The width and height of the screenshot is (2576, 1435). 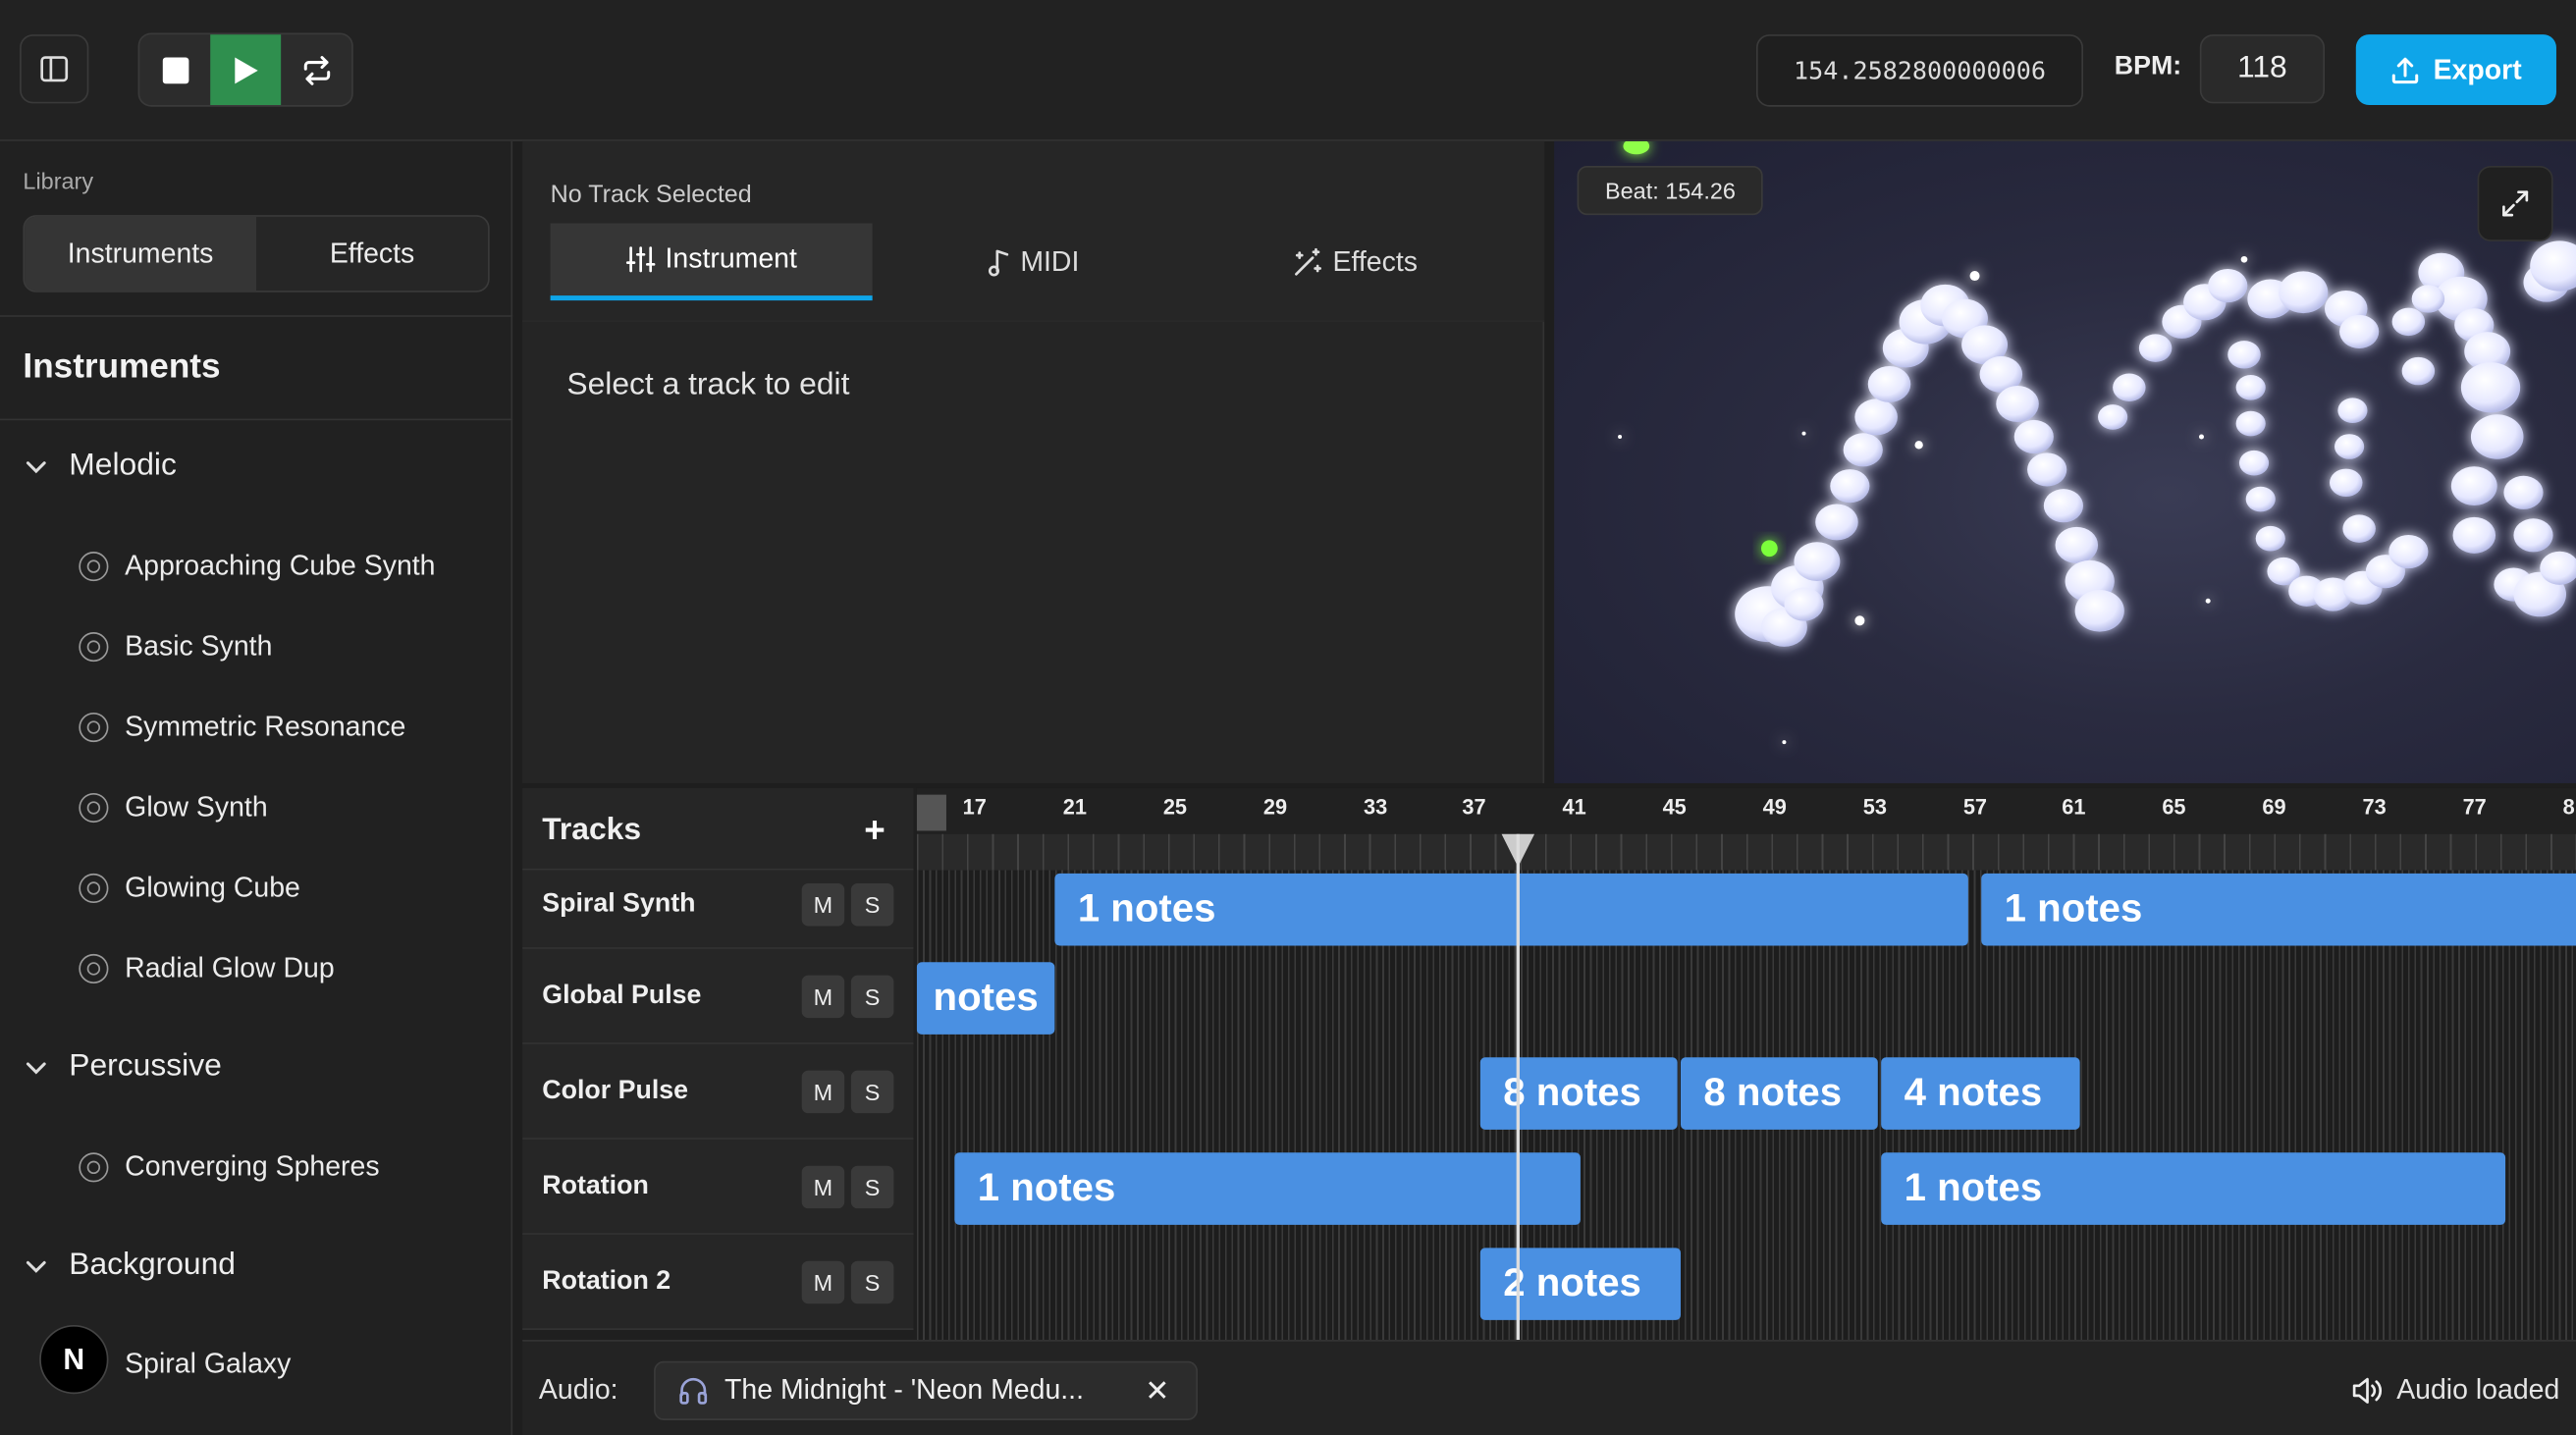 What do you see at coordinates (1980, 1093) in the screenshot?
I see `midi-clip: 4 notes` at bounding box center [1980, 1093].